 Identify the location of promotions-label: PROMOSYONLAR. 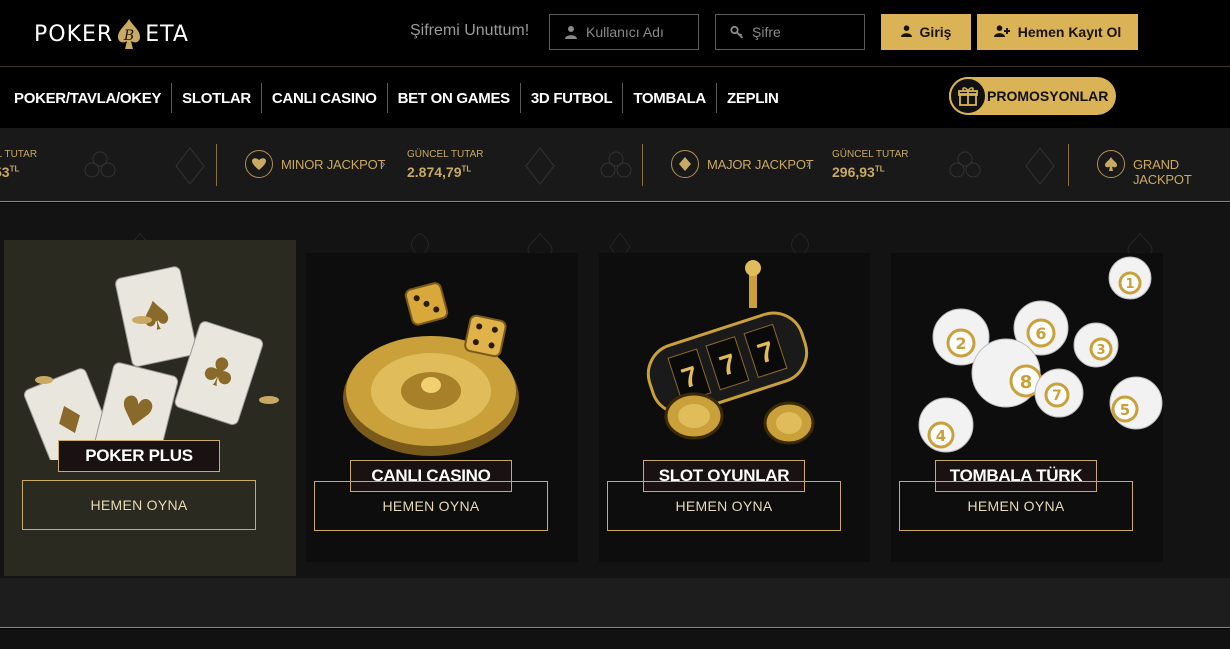
(1048, 96).